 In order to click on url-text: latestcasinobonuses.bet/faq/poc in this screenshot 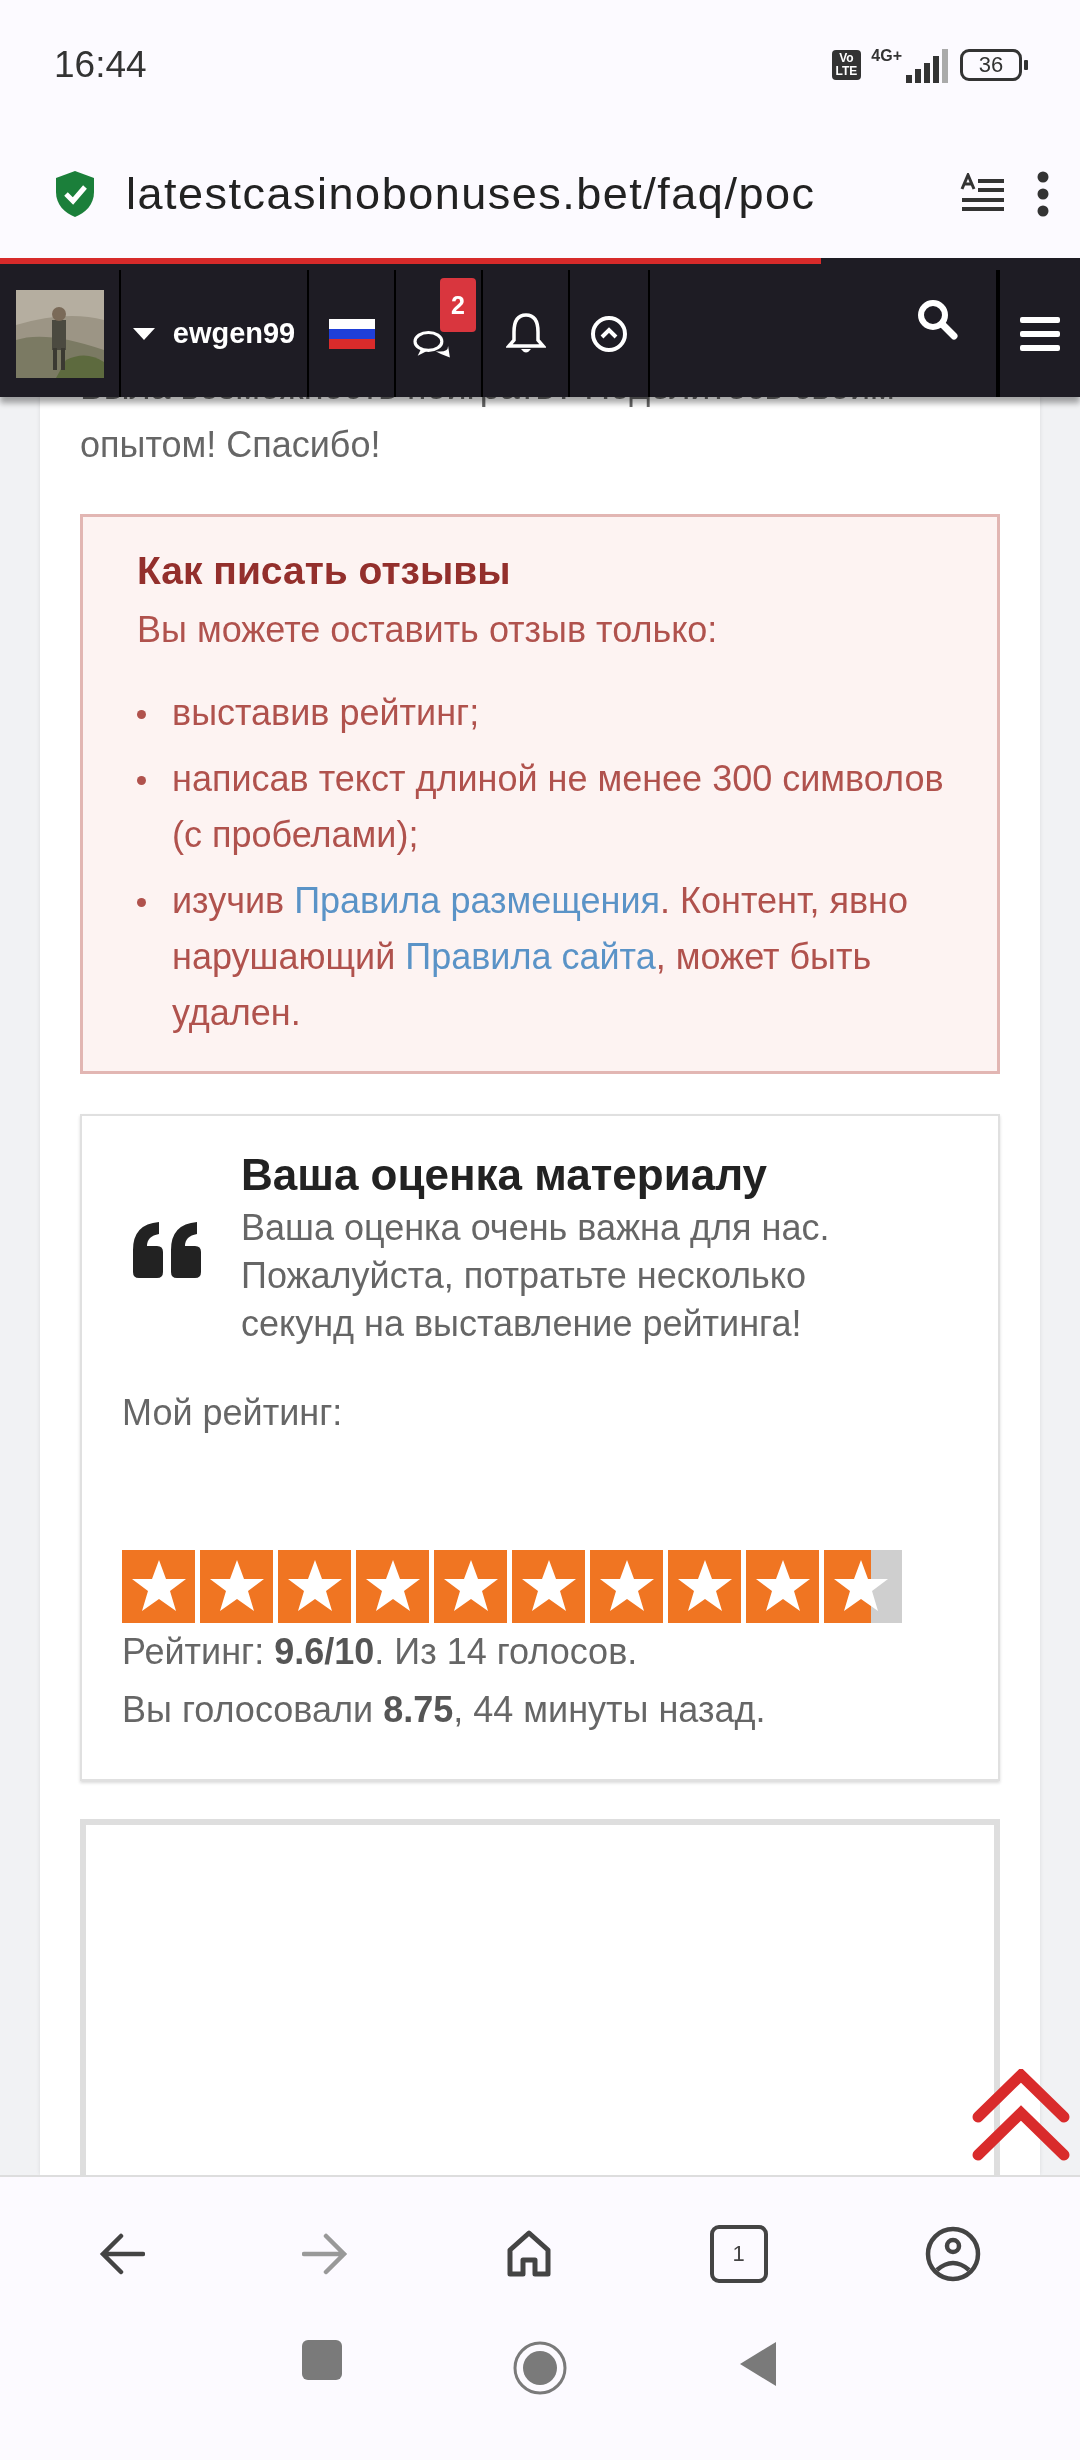, I will do `click(528, 194)`.